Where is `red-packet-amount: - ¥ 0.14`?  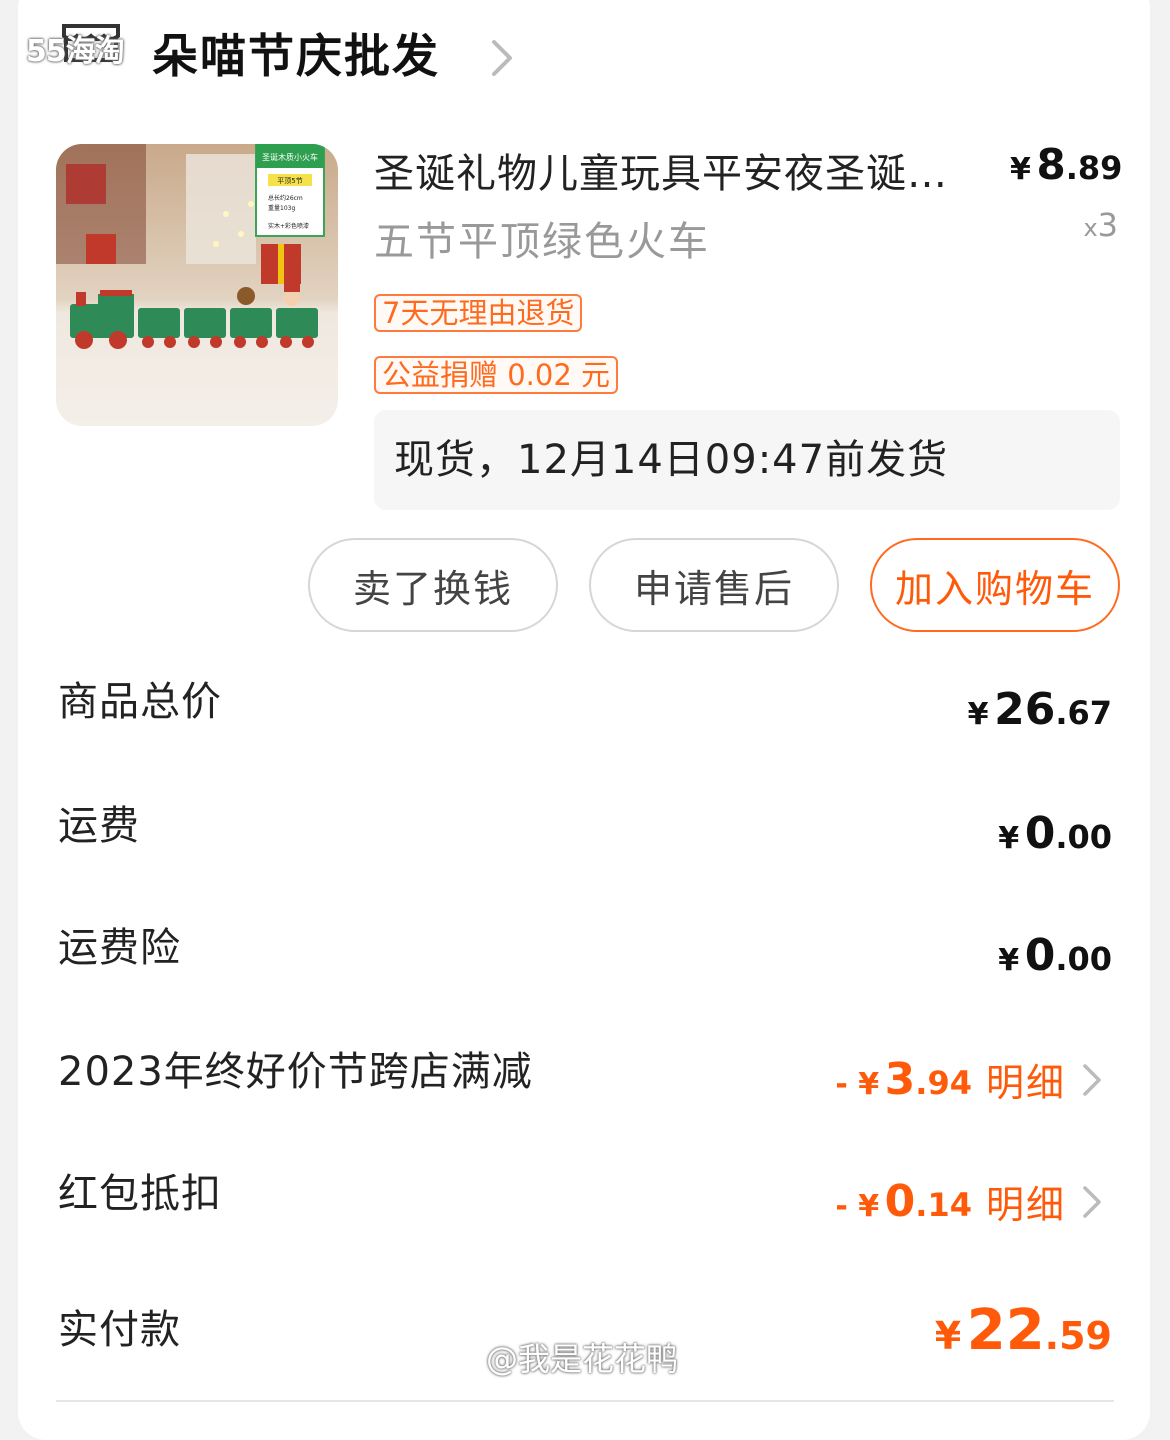 red-packet-amount: - ¥ 0.14 is located at coordinates (903, 1201).